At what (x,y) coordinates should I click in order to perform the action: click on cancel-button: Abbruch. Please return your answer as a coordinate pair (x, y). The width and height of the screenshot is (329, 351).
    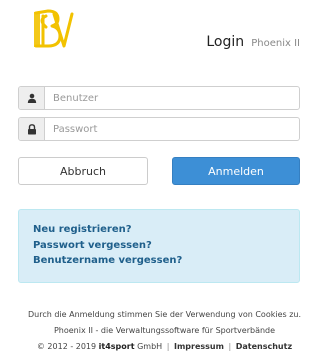
    Looking at the image, I should click on (83, 171).